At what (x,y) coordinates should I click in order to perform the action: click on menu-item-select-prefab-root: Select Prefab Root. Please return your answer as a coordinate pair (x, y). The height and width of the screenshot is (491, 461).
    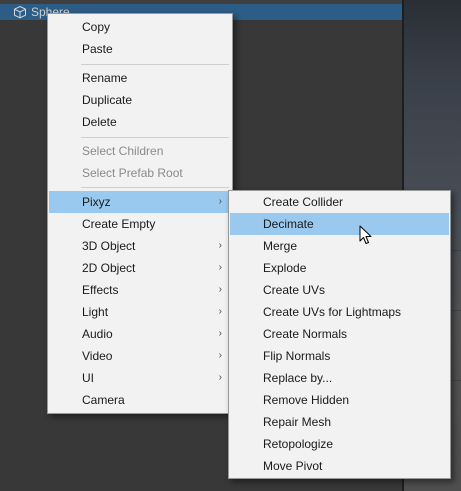
    Looking at the image, I should click on (140, 173).